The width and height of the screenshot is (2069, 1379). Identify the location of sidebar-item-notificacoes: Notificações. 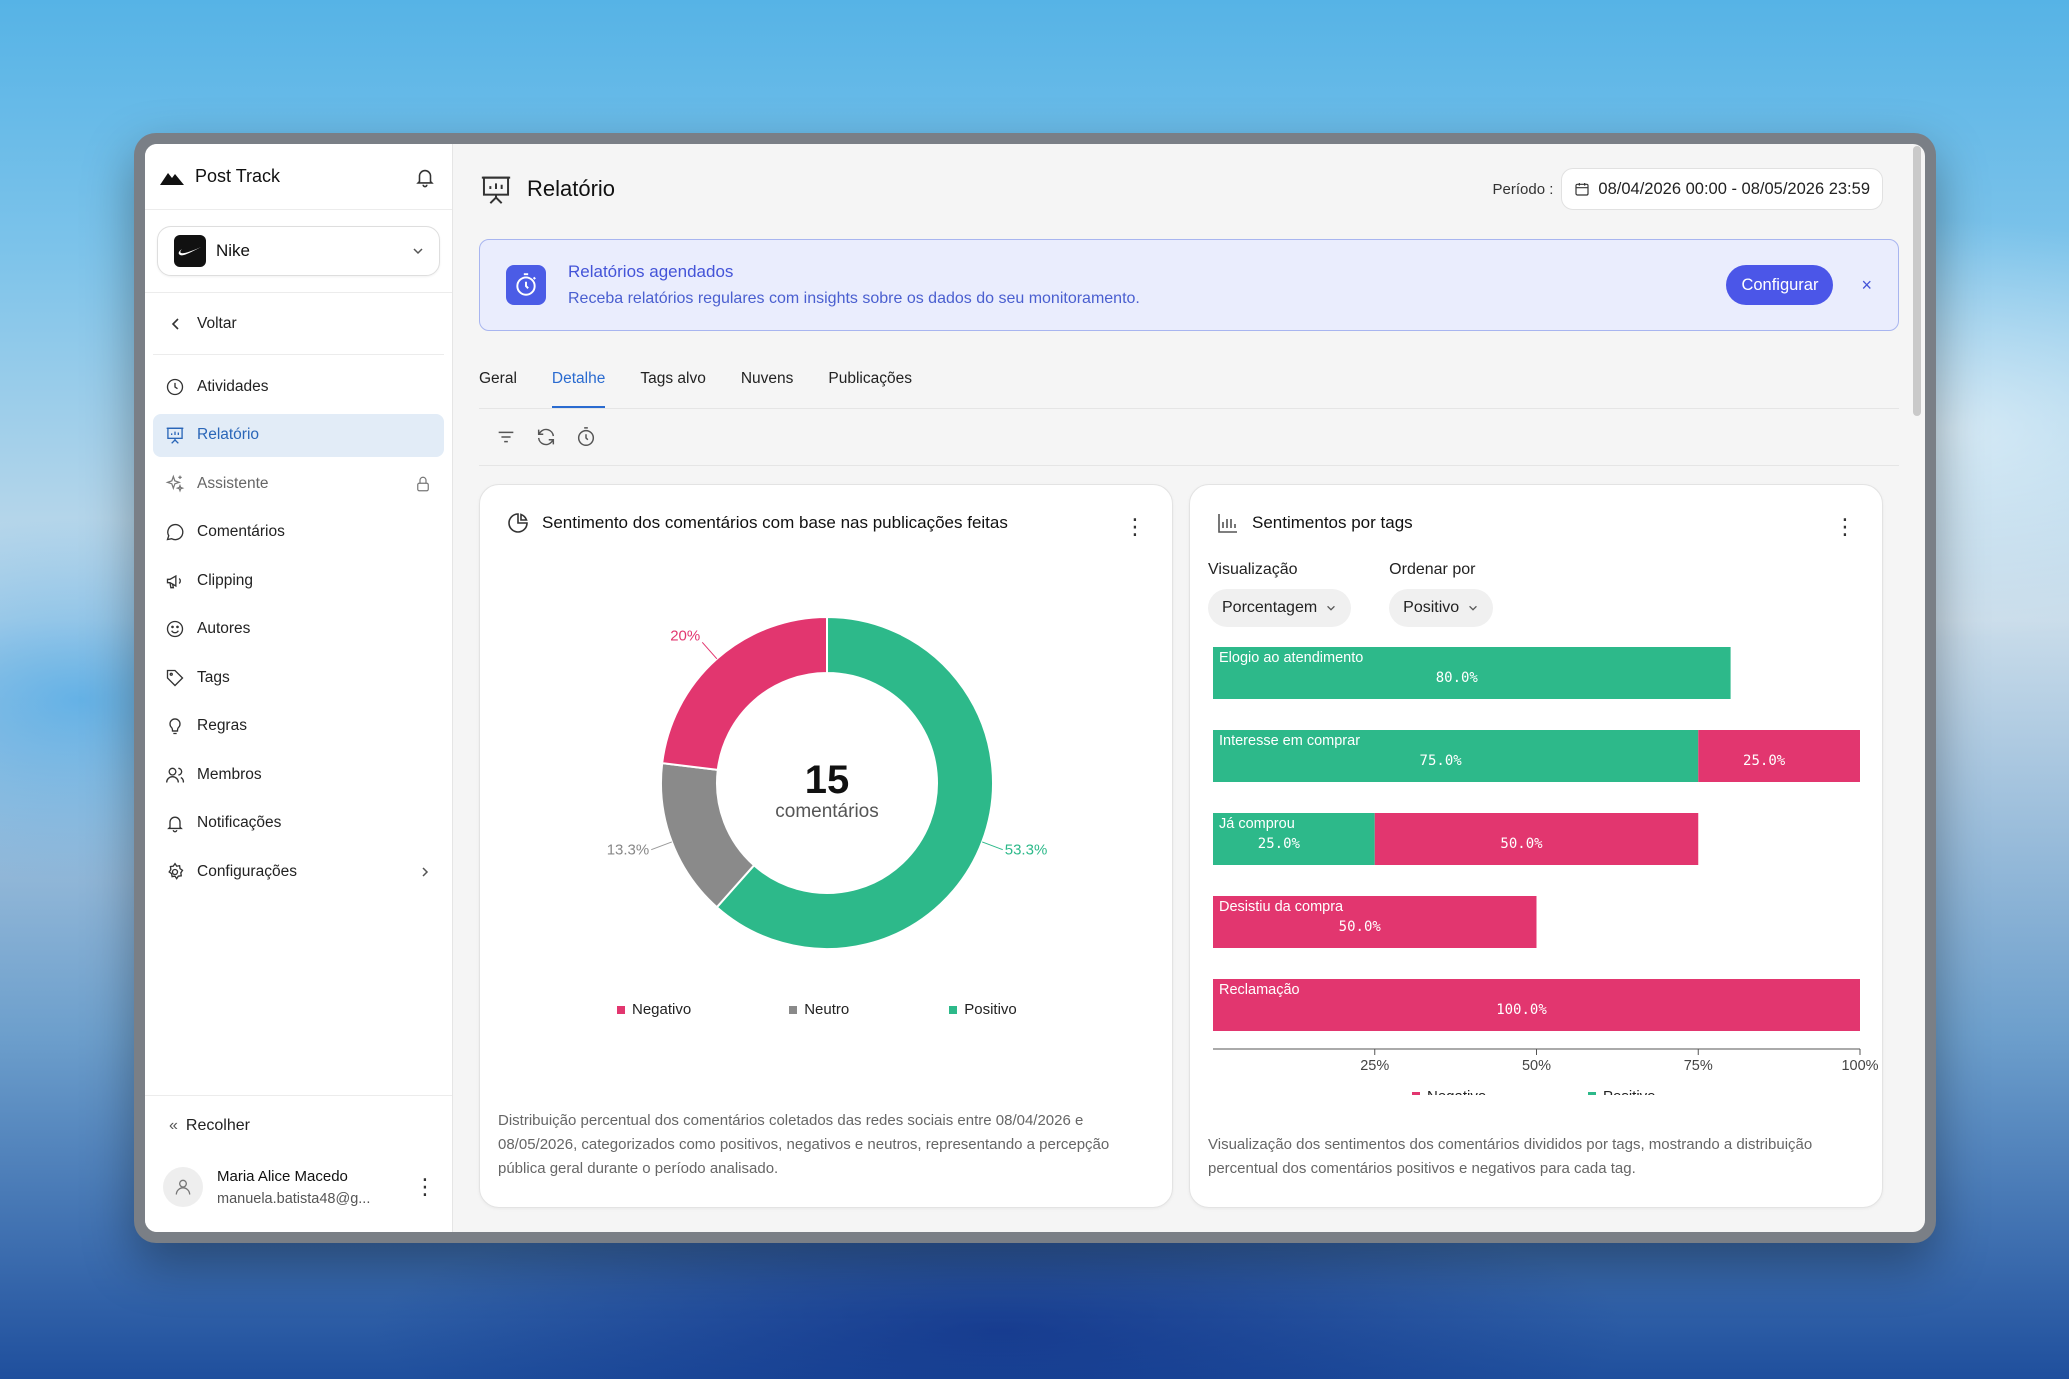
(298, 823).